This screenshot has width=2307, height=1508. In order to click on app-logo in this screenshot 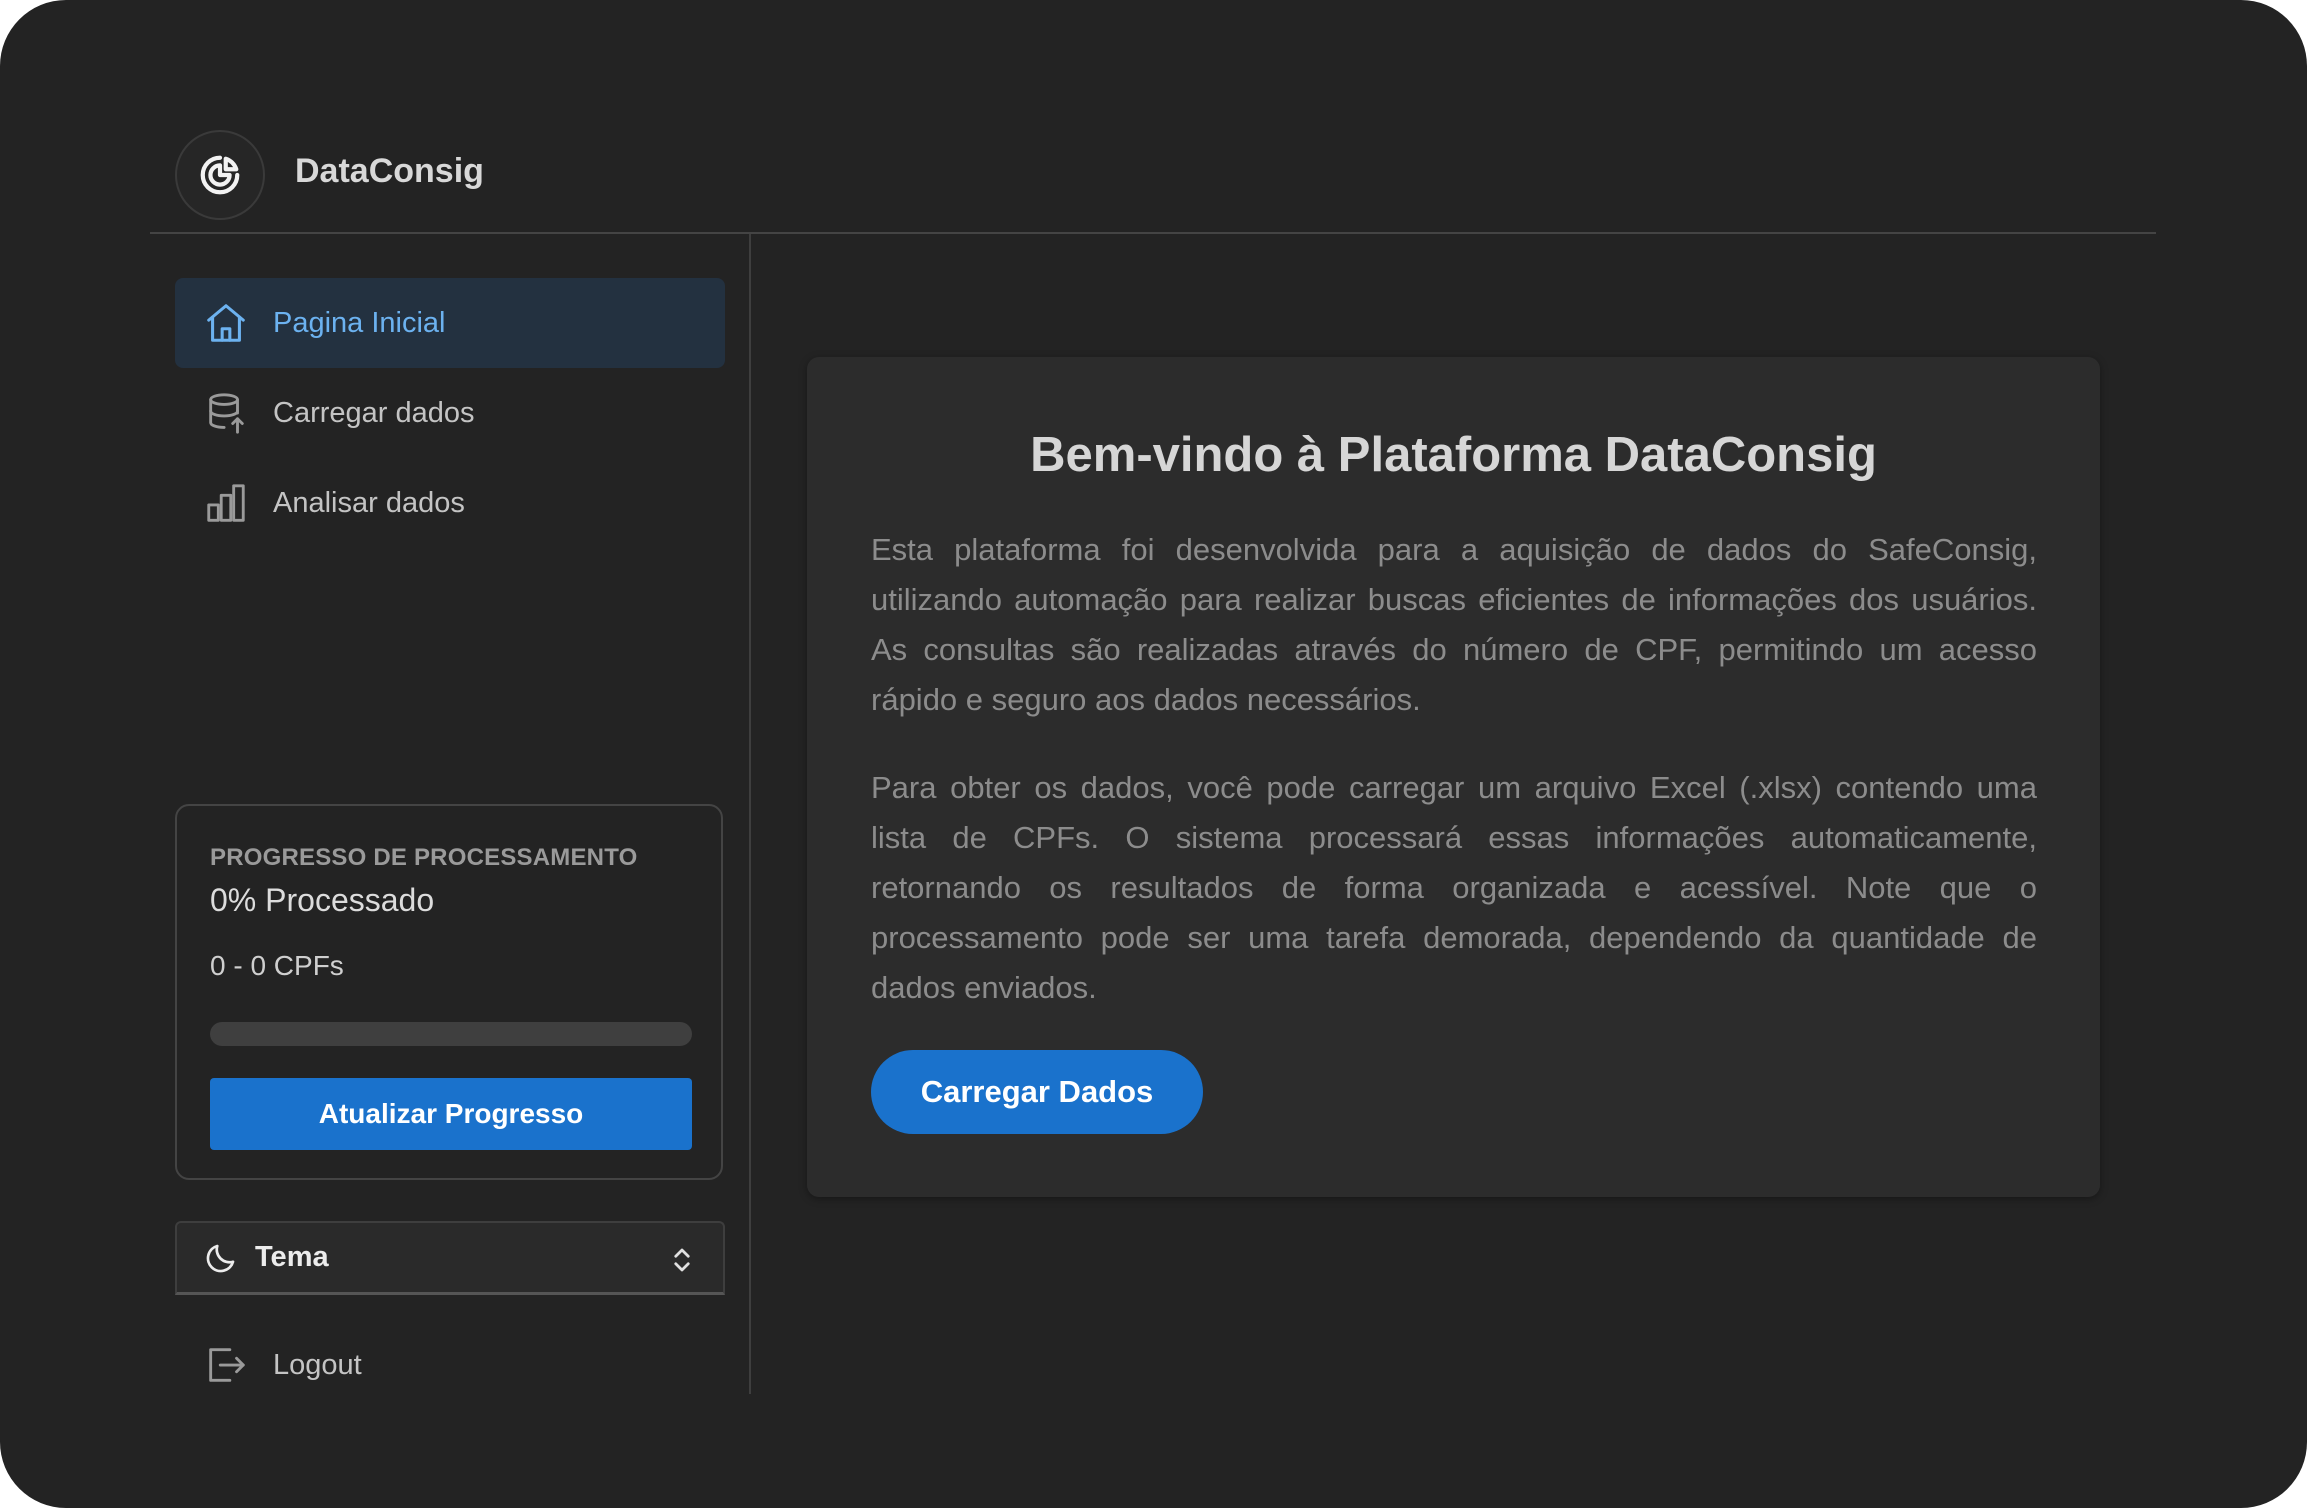, I will do `click(220, 175)`.